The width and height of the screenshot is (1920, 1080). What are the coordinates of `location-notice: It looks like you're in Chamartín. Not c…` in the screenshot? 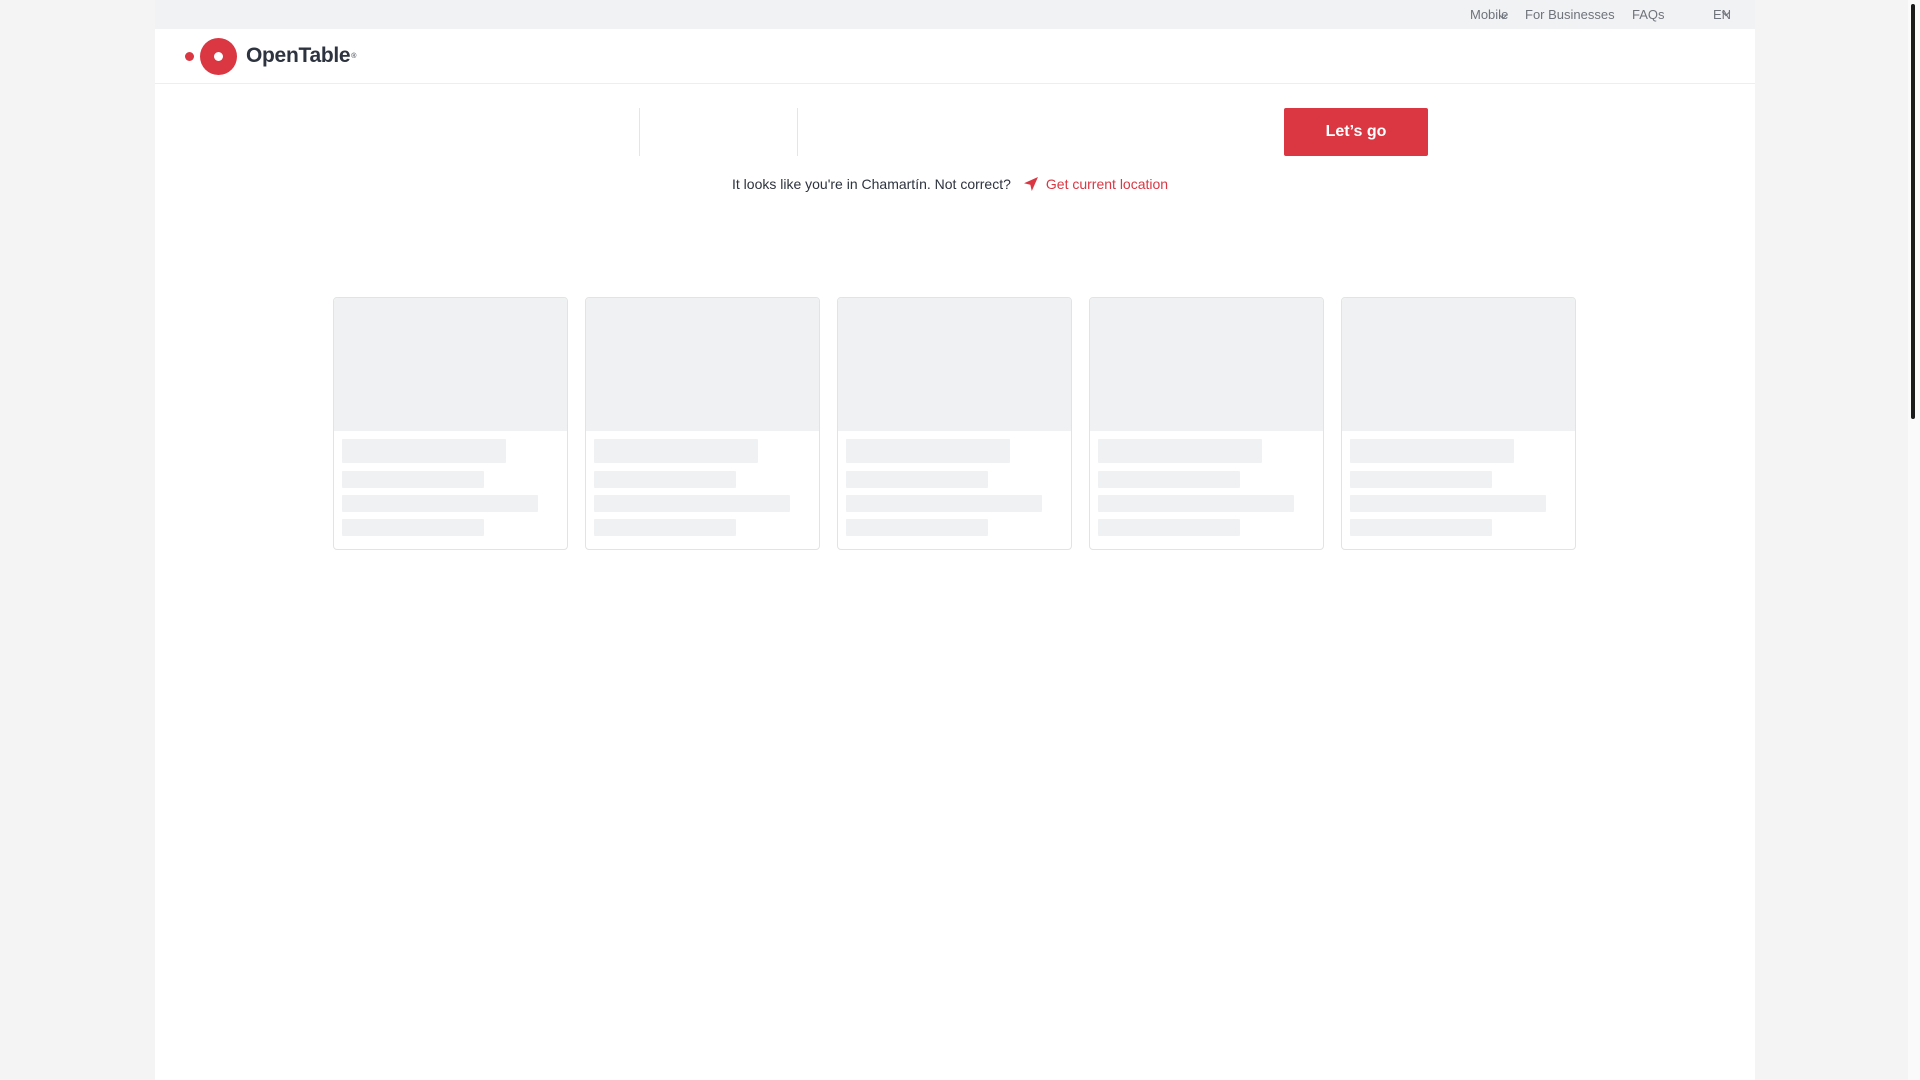 It's located at (950, 184).